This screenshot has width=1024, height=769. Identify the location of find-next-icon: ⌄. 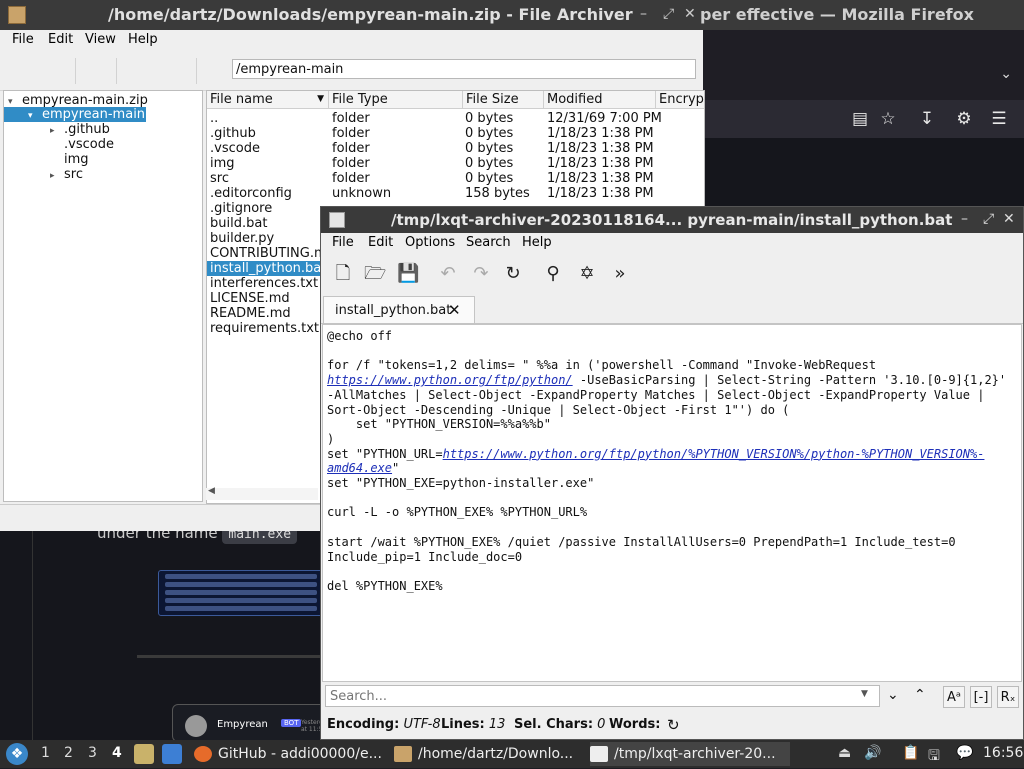
(893, 695).